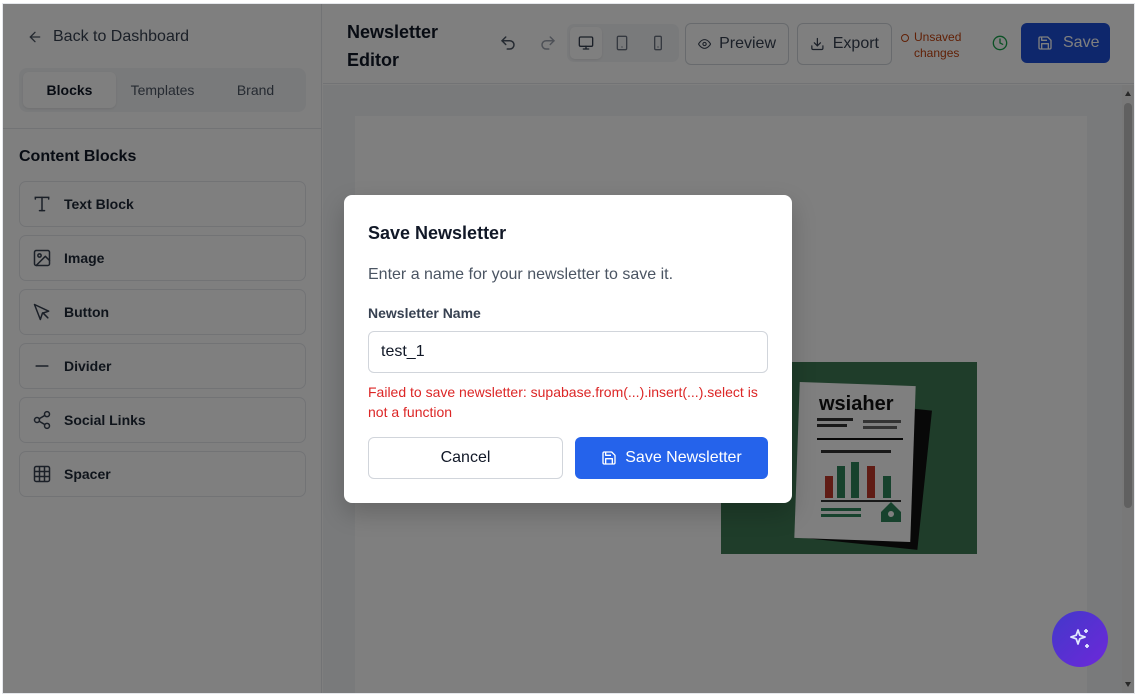  What do you see at coordinates (437, 233) in the screenshot?
I see `dialog-title: Save Newsletter` at bounding box center [437, 233].